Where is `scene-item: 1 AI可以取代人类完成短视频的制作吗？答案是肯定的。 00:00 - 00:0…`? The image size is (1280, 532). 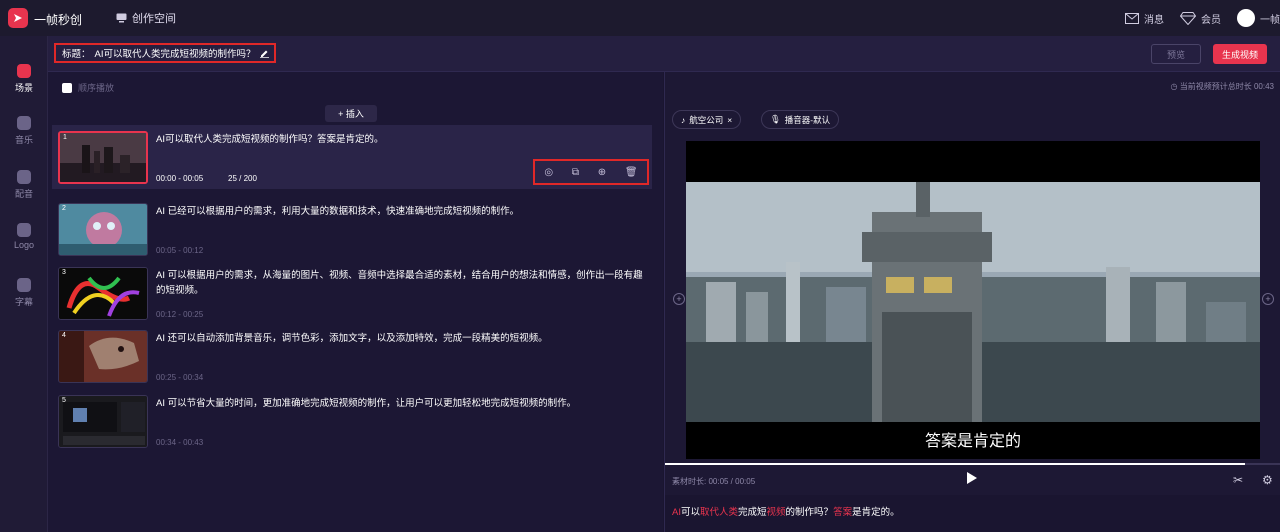
scene-item: 1 AI可以取代人类完成短视频的制作吗？答案是肯定的。 00:00 - 00:0… is located at coordinates (352, 157).